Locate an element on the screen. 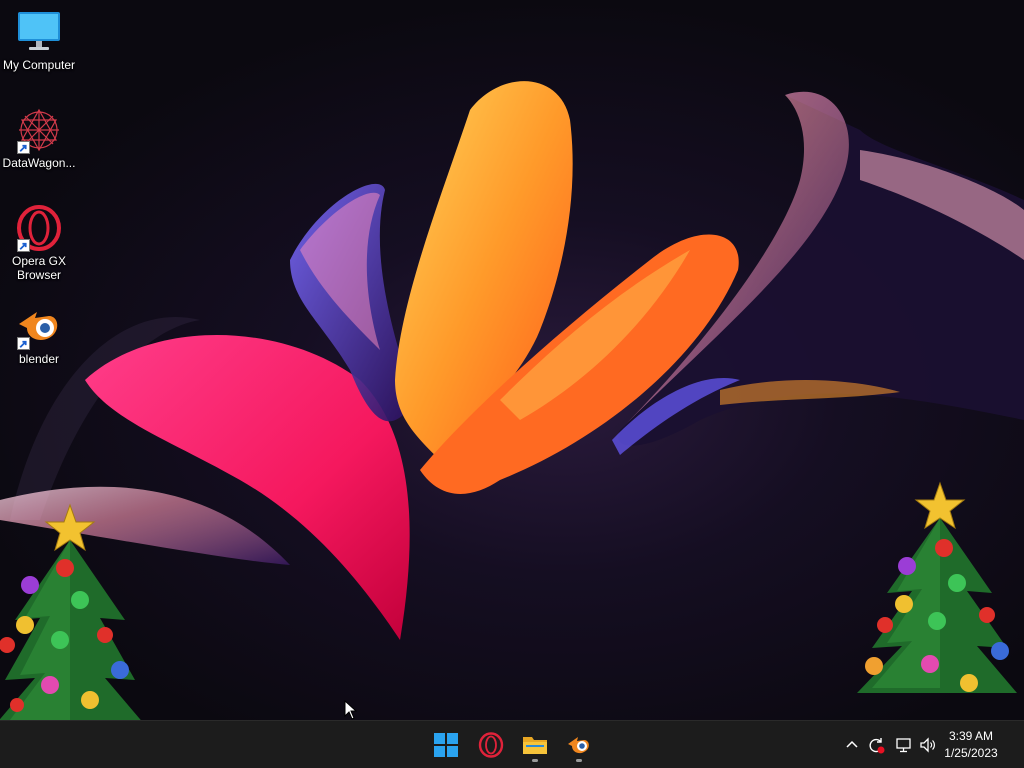 The height and width of the screenshot is (768, 1024). sync-status-button is located at coordinates (876, 745).